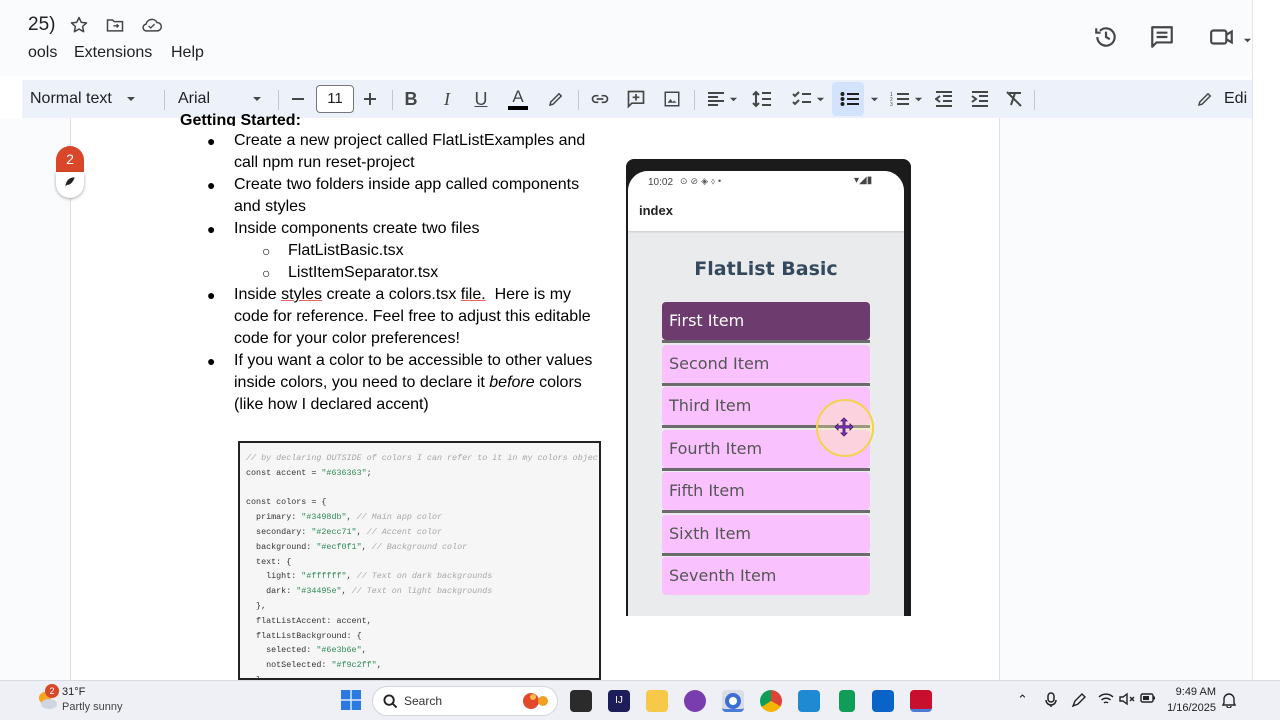  Describe the element at coordinates (369, 472) in the screenshot. I see `code-text: ;` at that location.